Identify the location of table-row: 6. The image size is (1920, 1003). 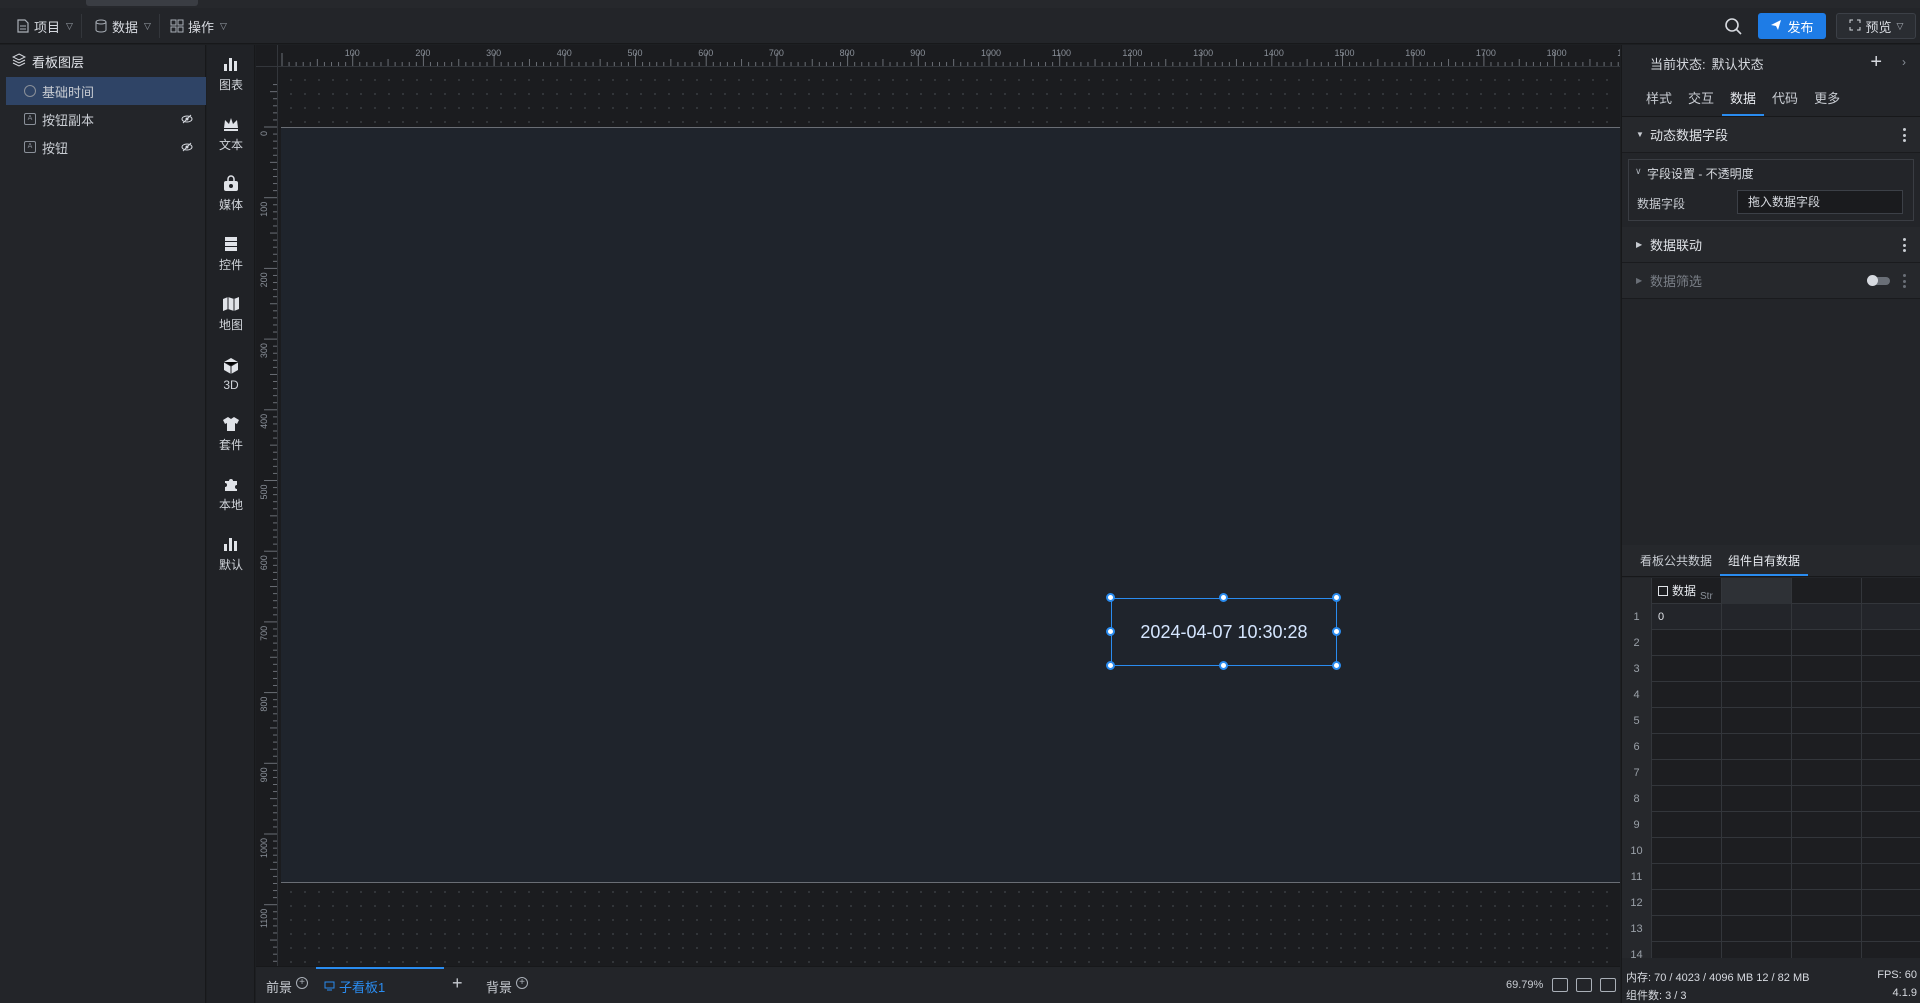
(1771, 747).